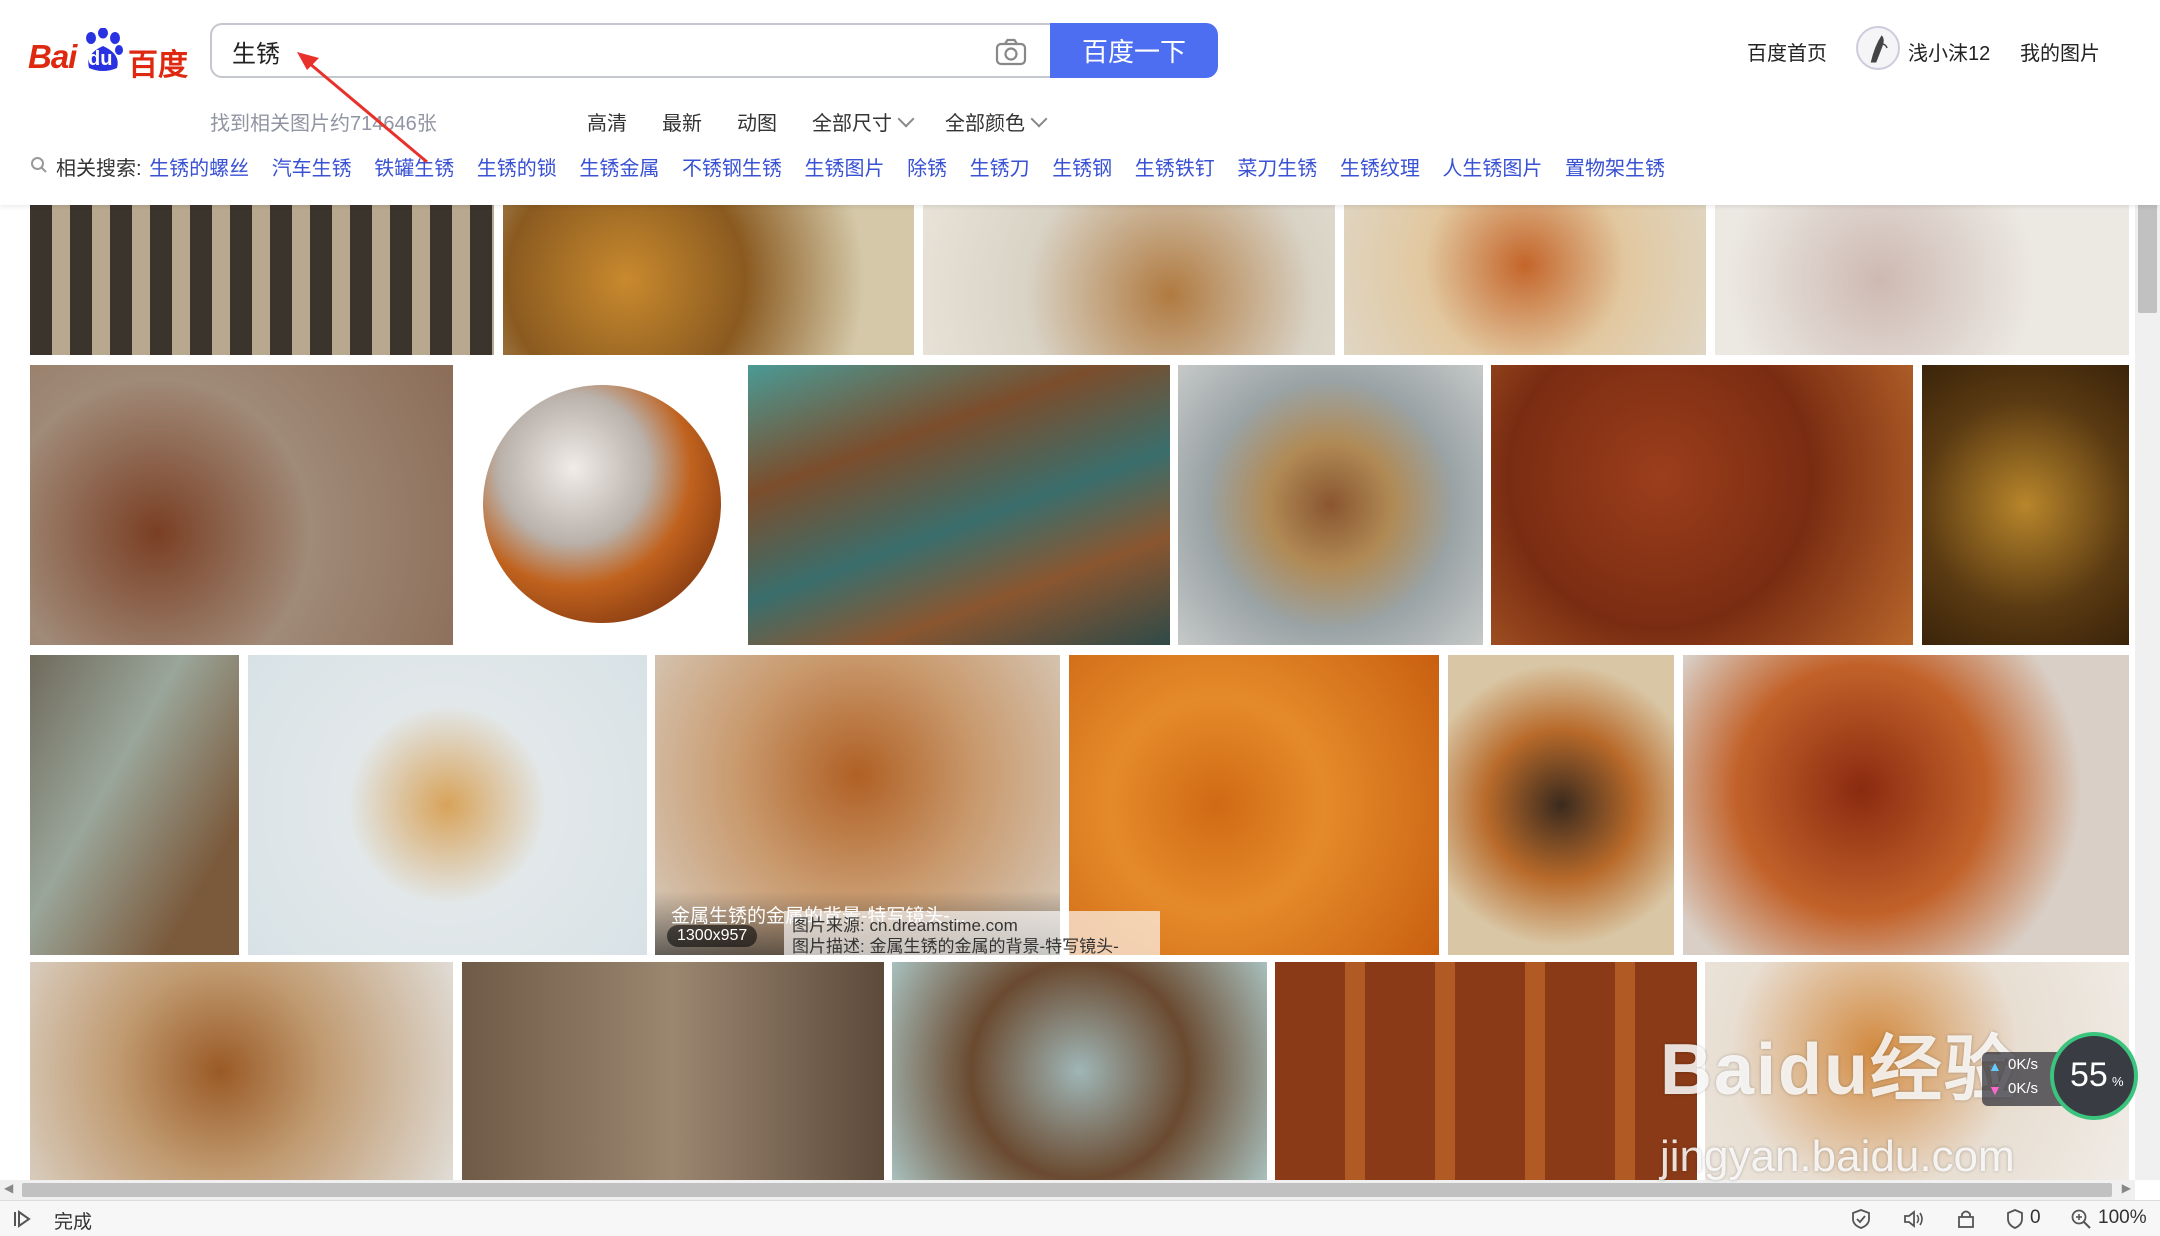  I want to click on avatar, so click(1878, 48).